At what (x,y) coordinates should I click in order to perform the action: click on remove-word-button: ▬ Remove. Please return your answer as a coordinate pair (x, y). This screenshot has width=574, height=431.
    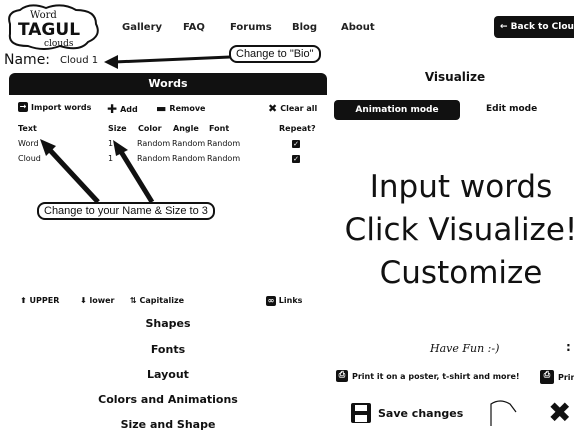
    Looking at the image, I should click on (180, 108).